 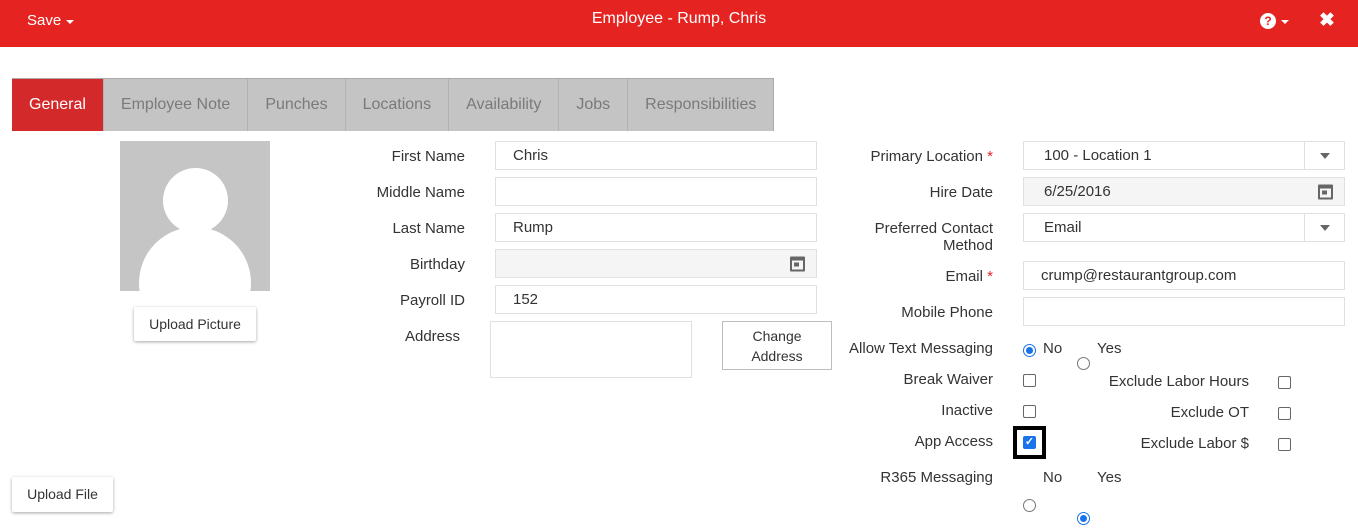 What do you see at coordinates (933, 228) in the screenshot?
I see `preferred-contact-label-line1: Preferred Contact` at bounding box center [933, 228].